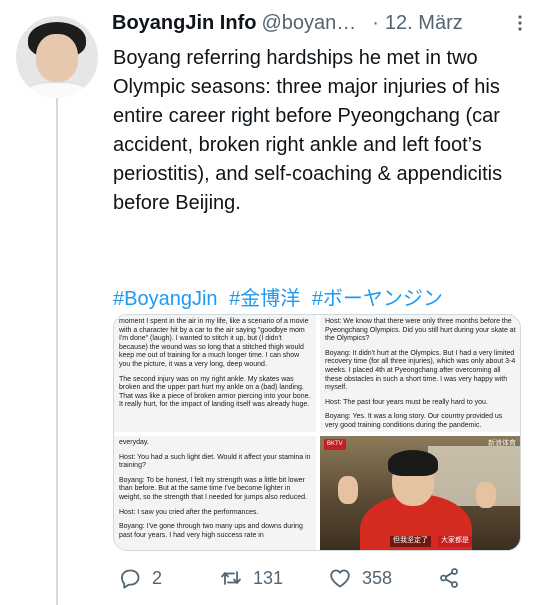  What do you see at coordinates (264, 299) in the screenshot?
I see `hashtag-link: #金博洋` at bounding box center [264, 299].